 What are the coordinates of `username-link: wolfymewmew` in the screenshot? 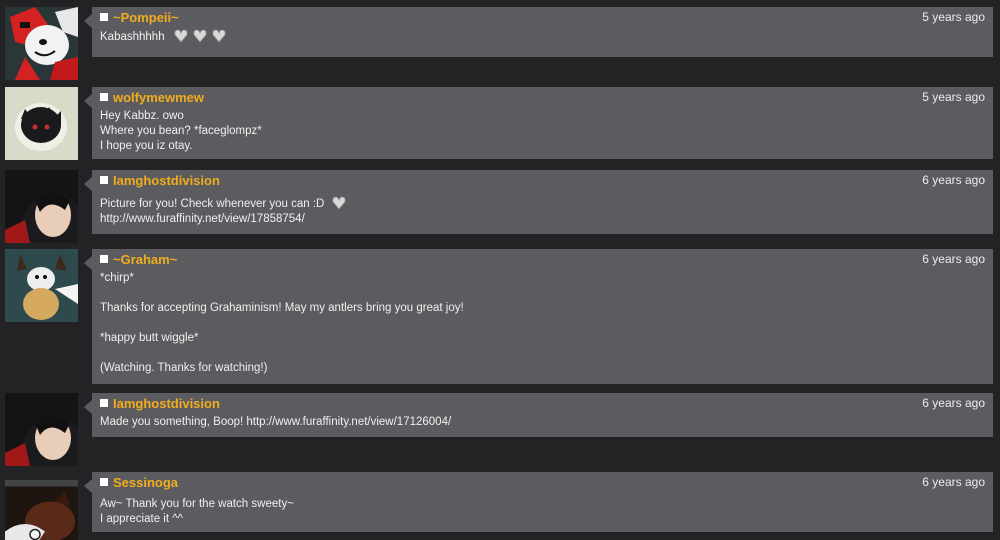 It's located at (158, 97).